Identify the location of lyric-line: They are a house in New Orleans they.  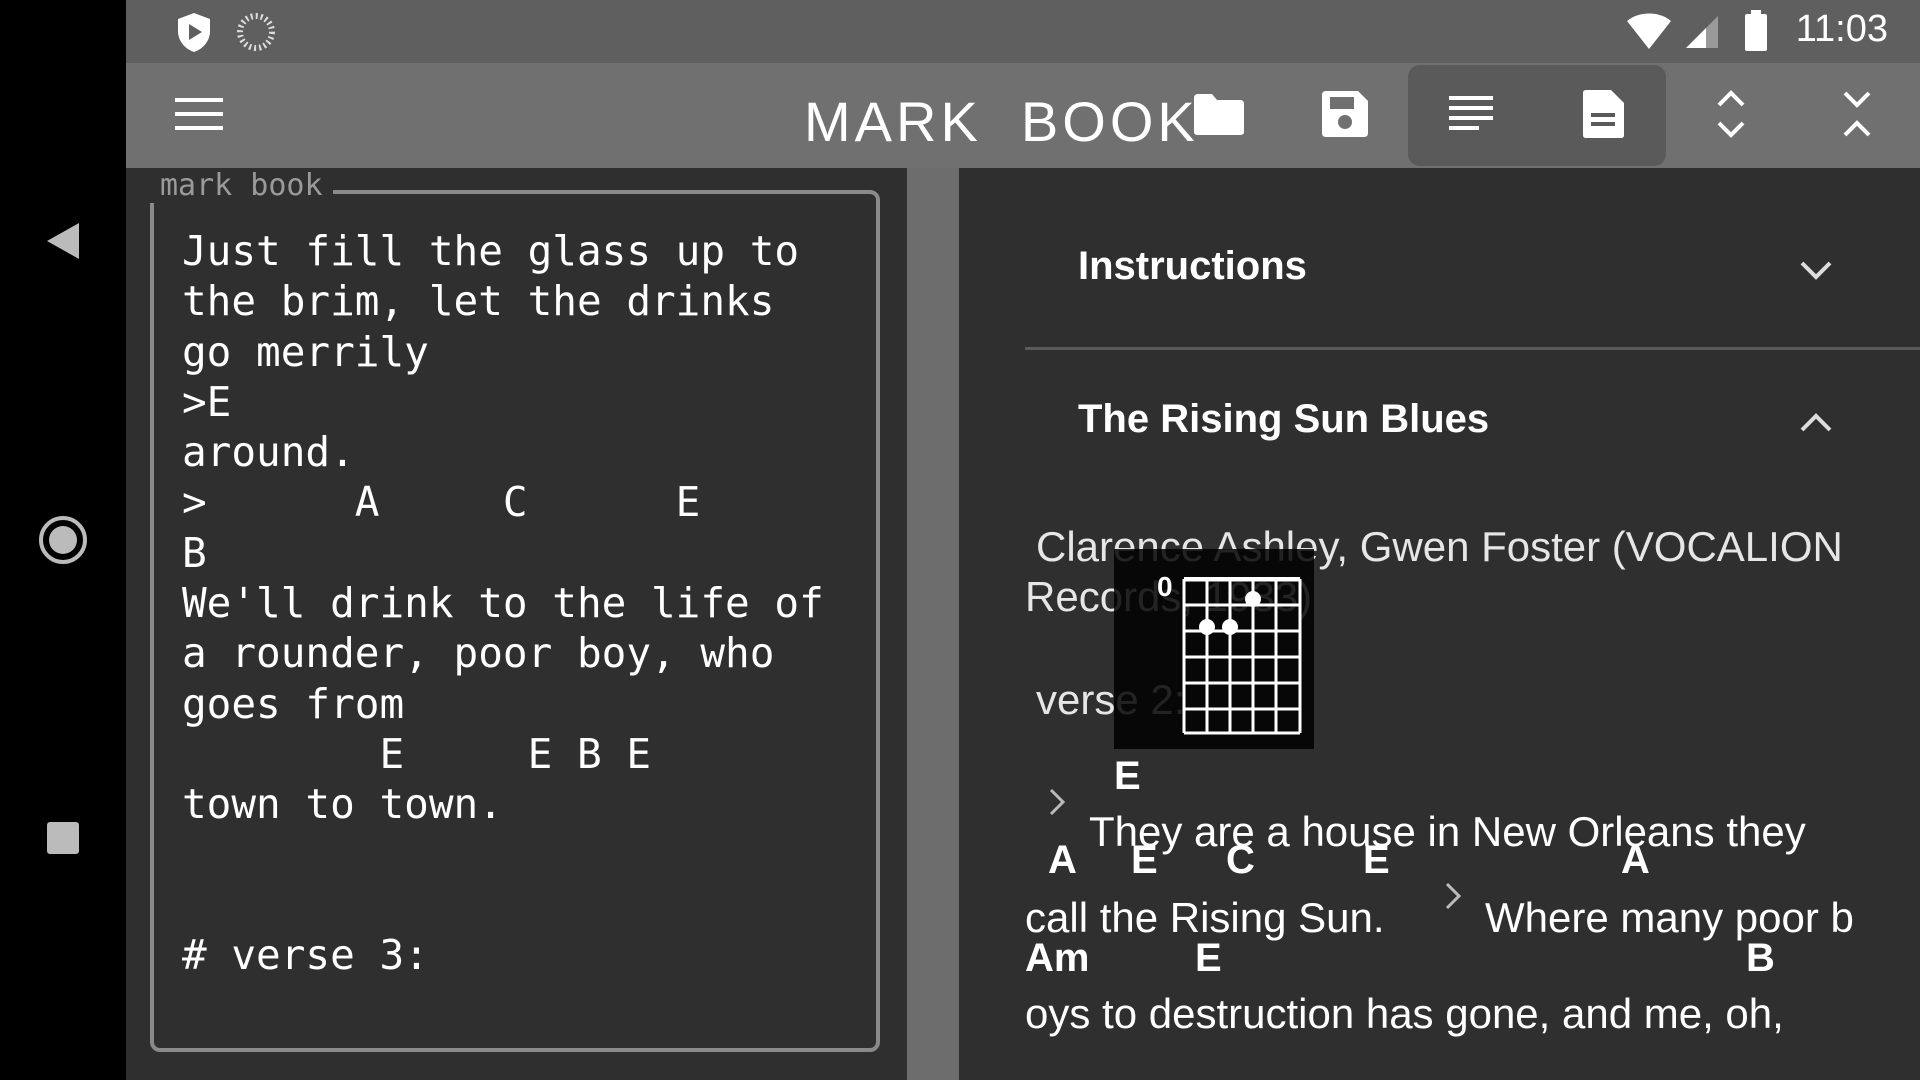
(1447, 831).